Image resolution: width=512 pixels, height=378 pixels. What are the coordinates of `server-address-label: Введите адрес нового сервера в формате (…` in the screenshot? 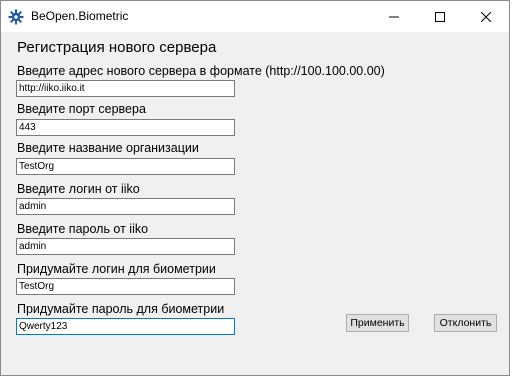 It's located at (201, 71).